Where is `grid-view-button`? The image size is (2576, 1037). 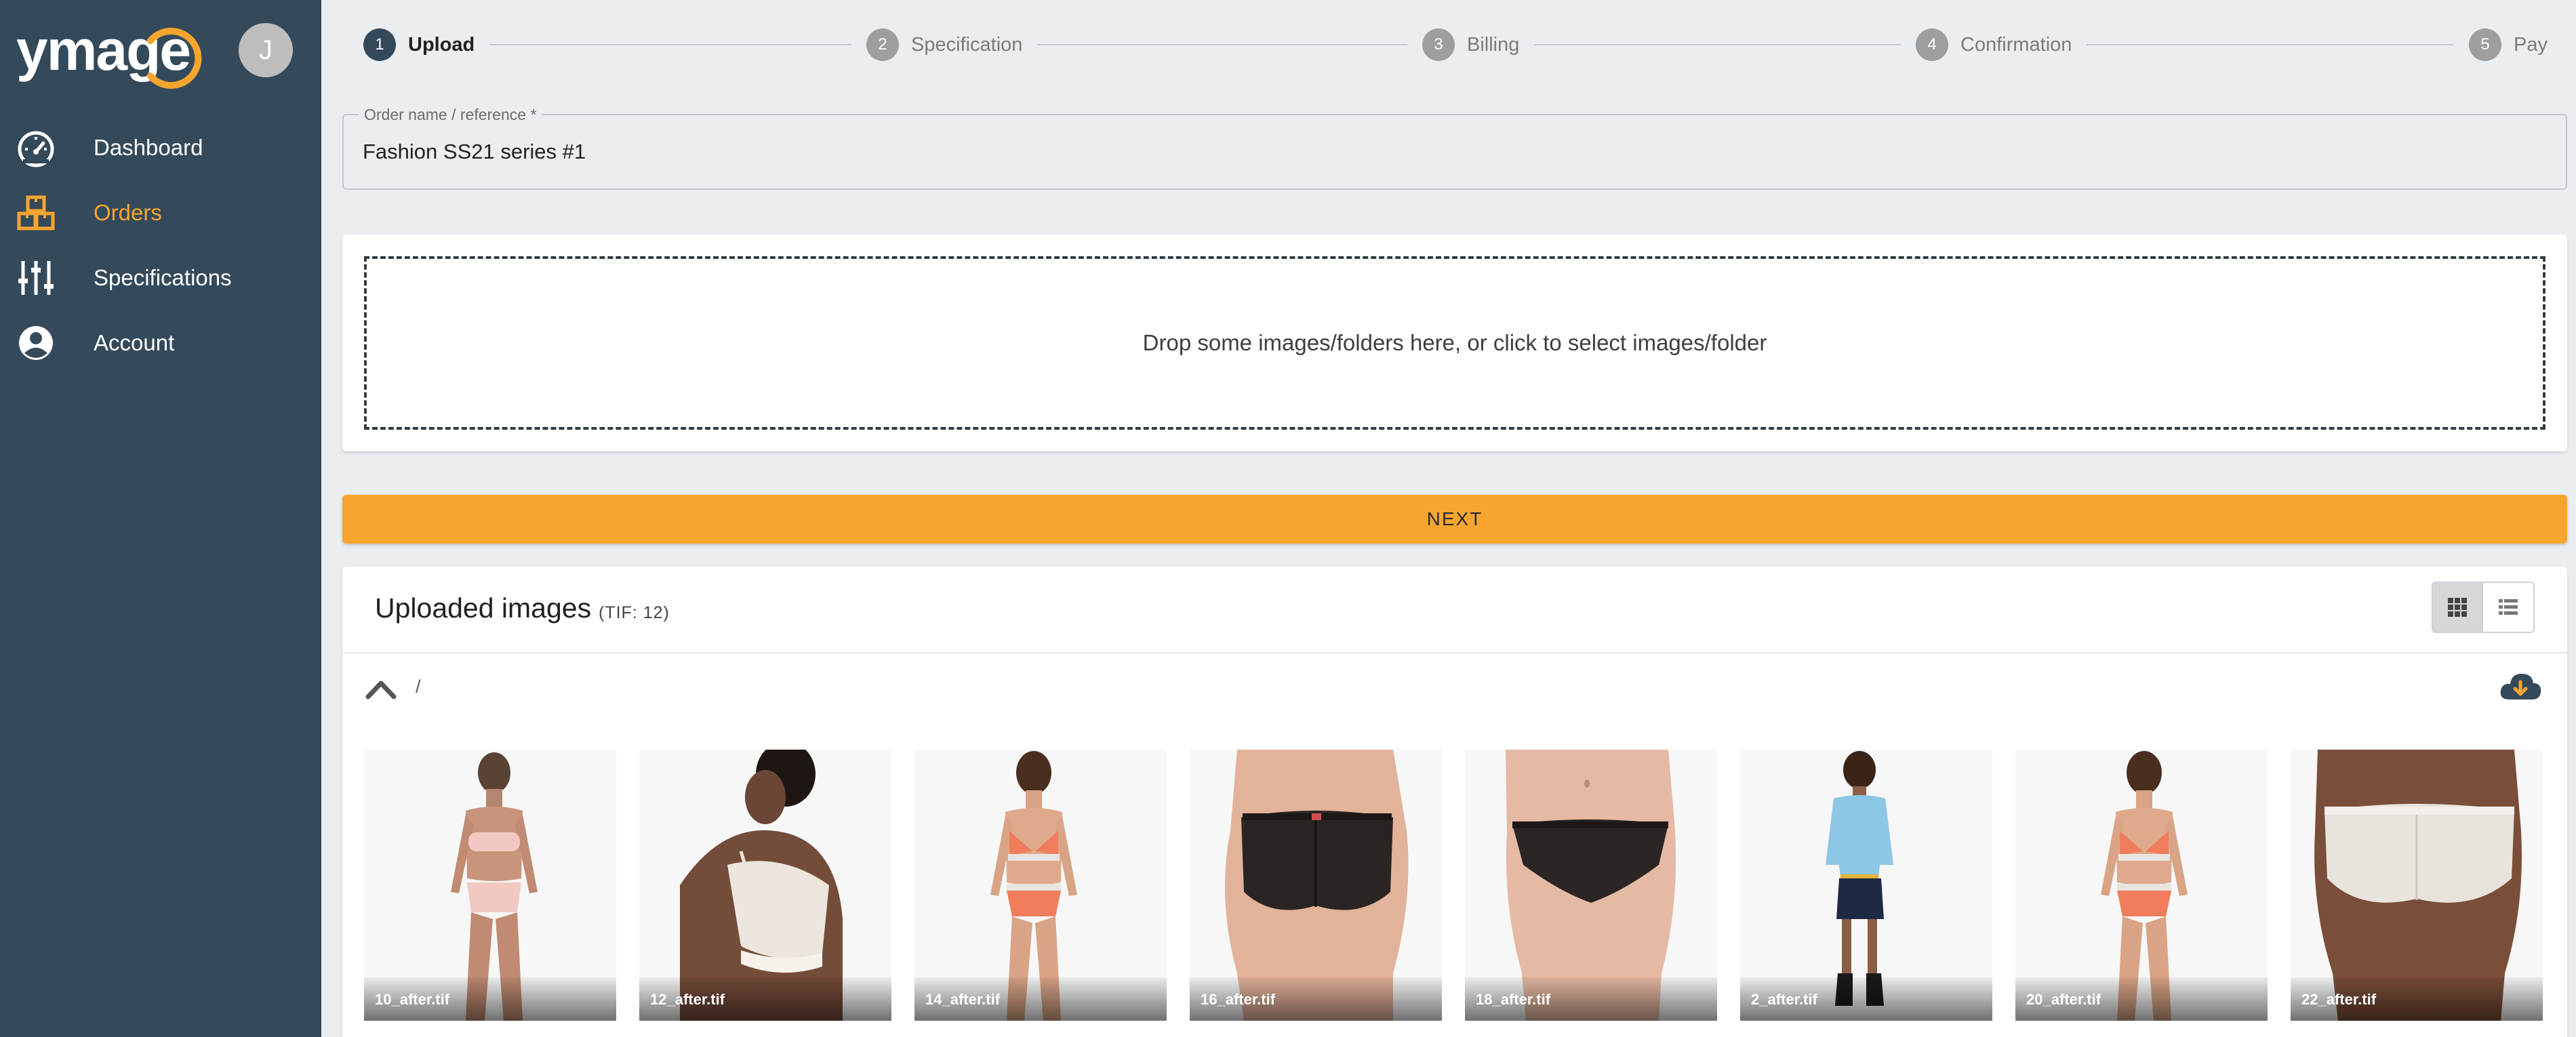
grid-view-button is located at coordinates (2458, 608).